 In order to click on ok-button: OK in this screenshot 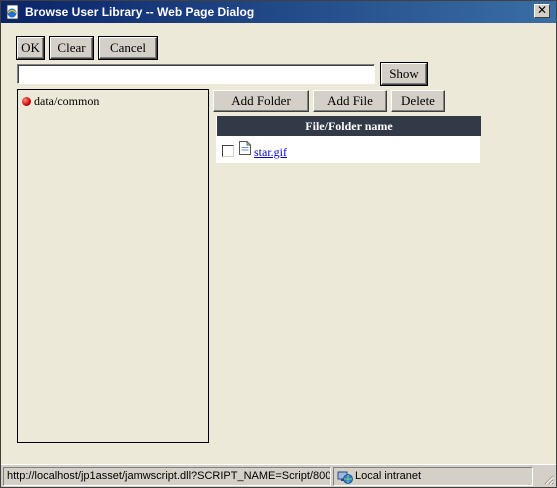, I will do `click(30, 48)`.